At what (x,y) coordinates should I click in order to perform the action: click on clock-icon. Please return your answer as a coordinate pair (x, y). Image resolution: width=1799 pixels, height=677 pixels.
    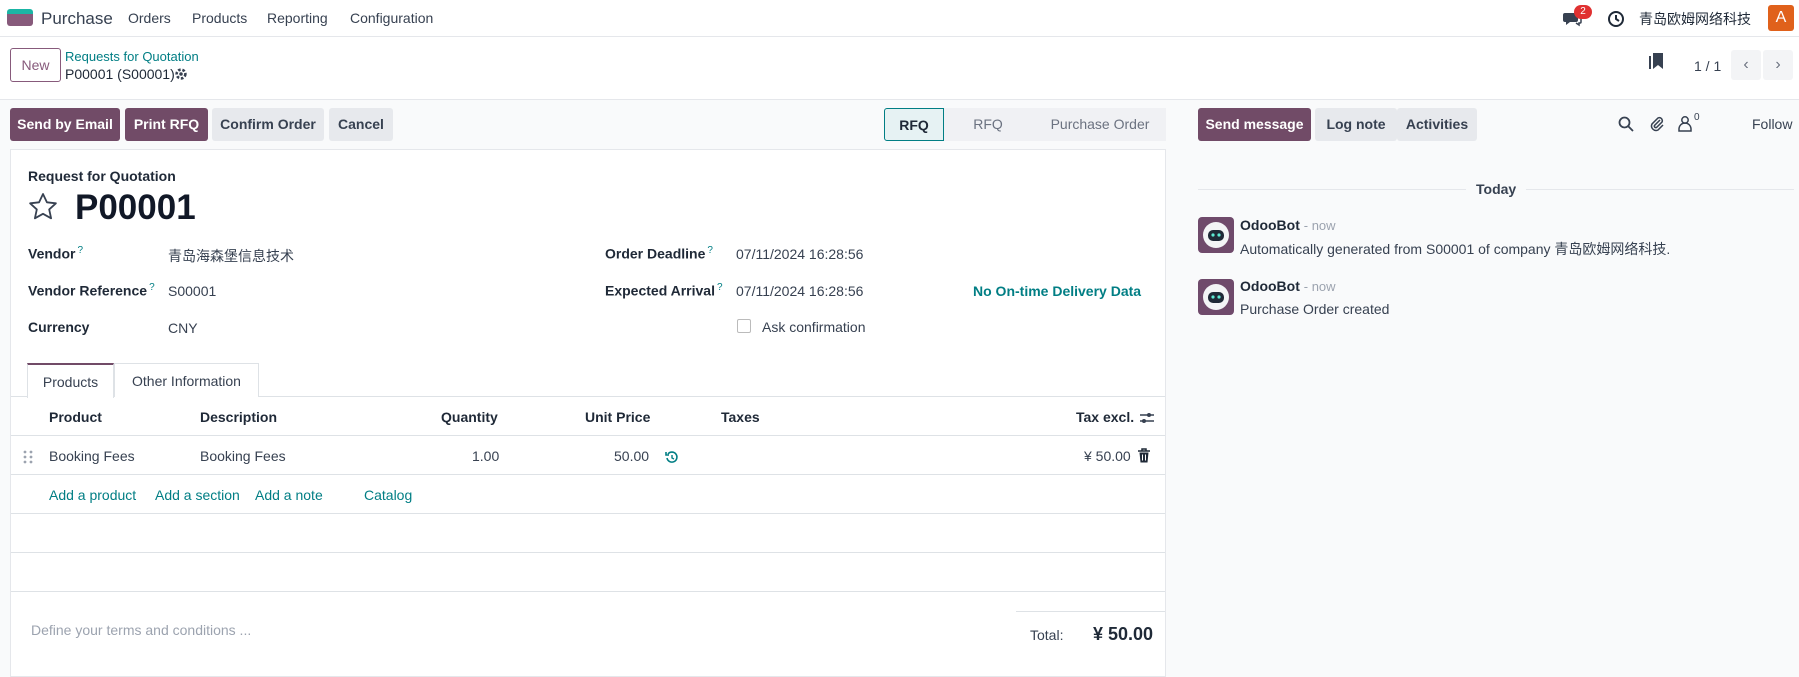
    Looking at the image, I should click on (1616, 19).